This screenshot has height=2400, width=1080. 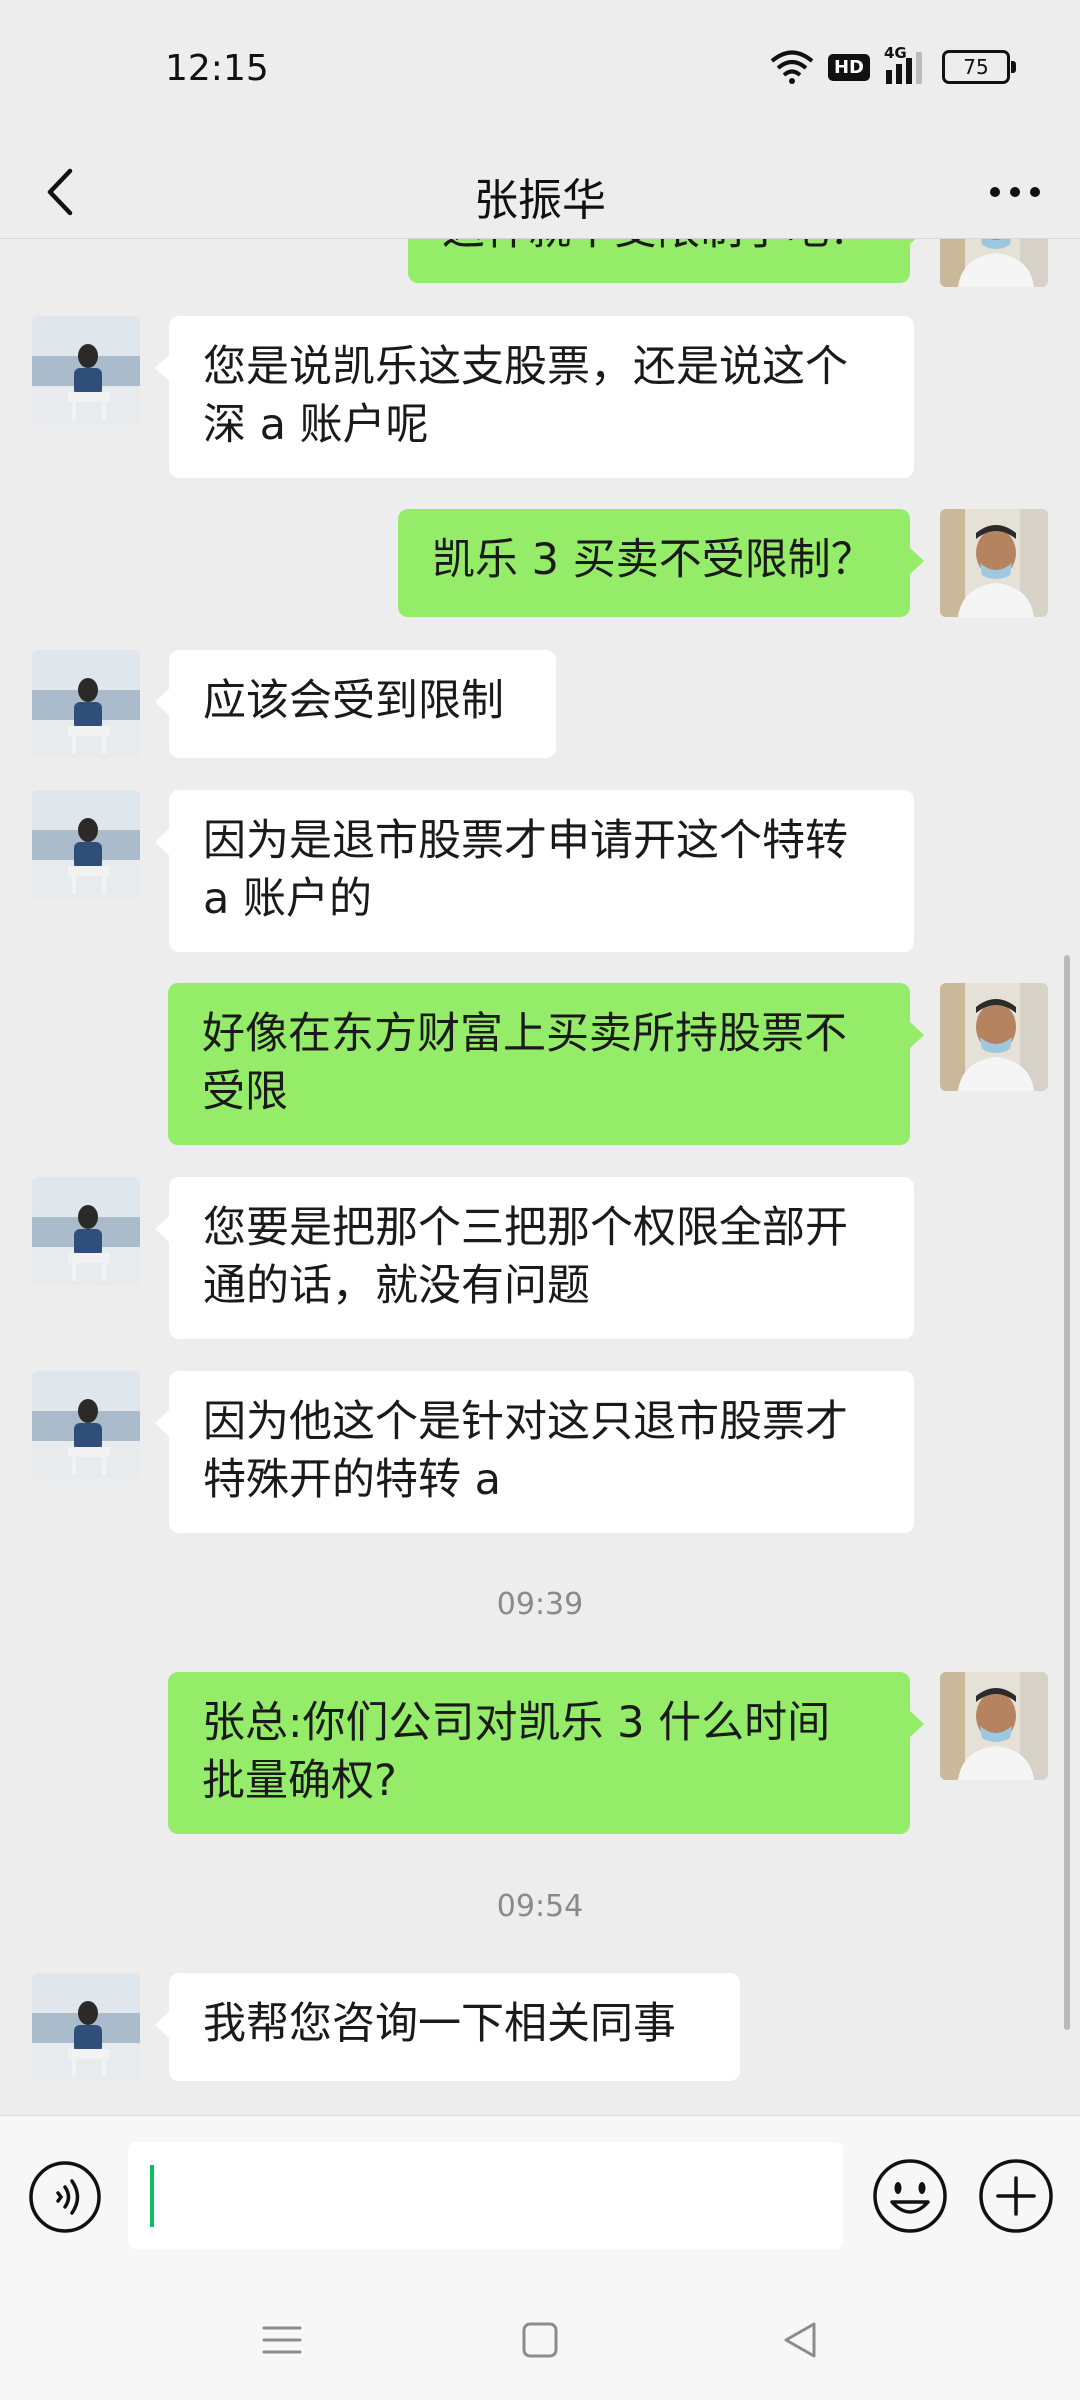 I want to click on more-functions-button, so click(x=1016, y=2196).